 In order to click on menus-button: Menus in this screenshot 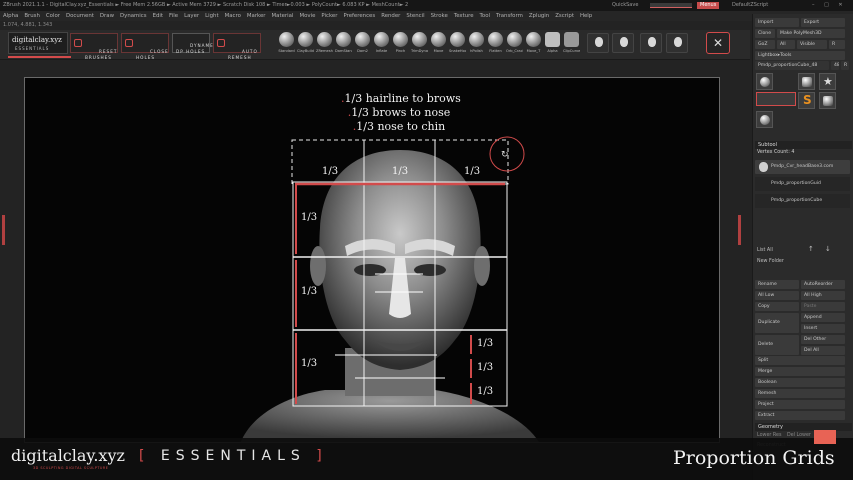, I will do `click(708, 5)`.